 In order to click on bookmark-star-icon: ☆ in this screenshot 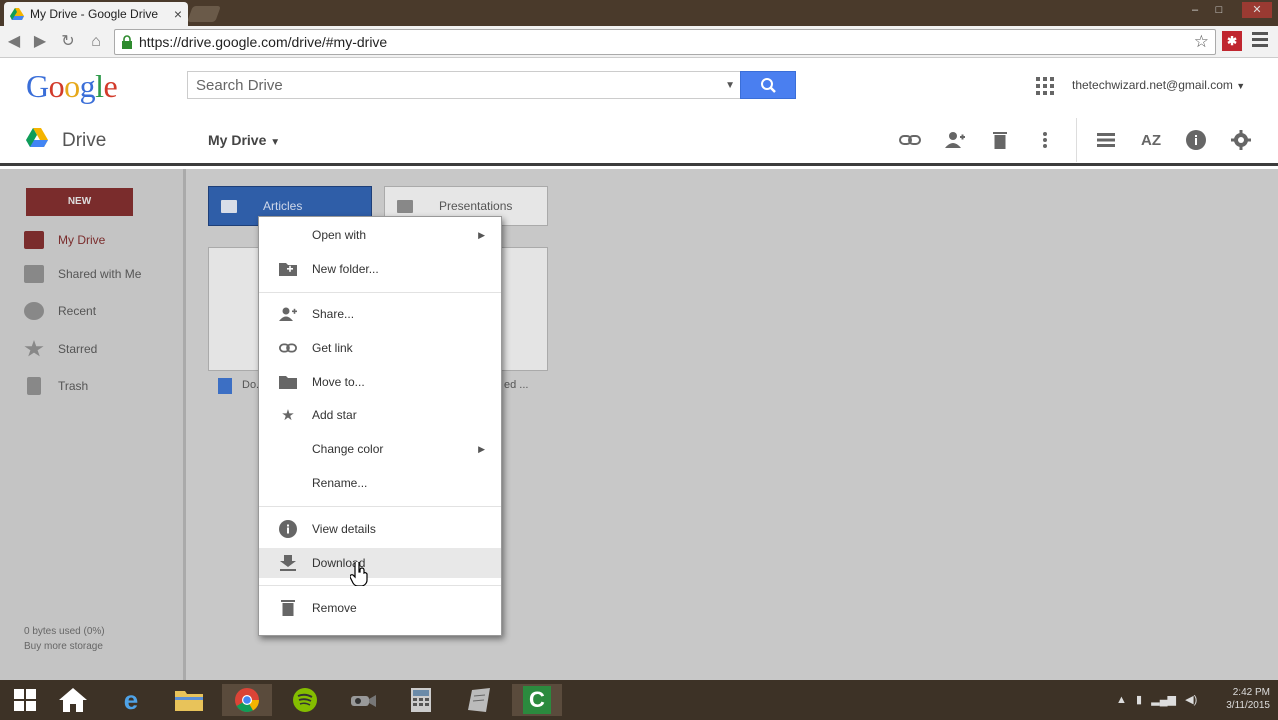, I will do `click(1201, 42)`.